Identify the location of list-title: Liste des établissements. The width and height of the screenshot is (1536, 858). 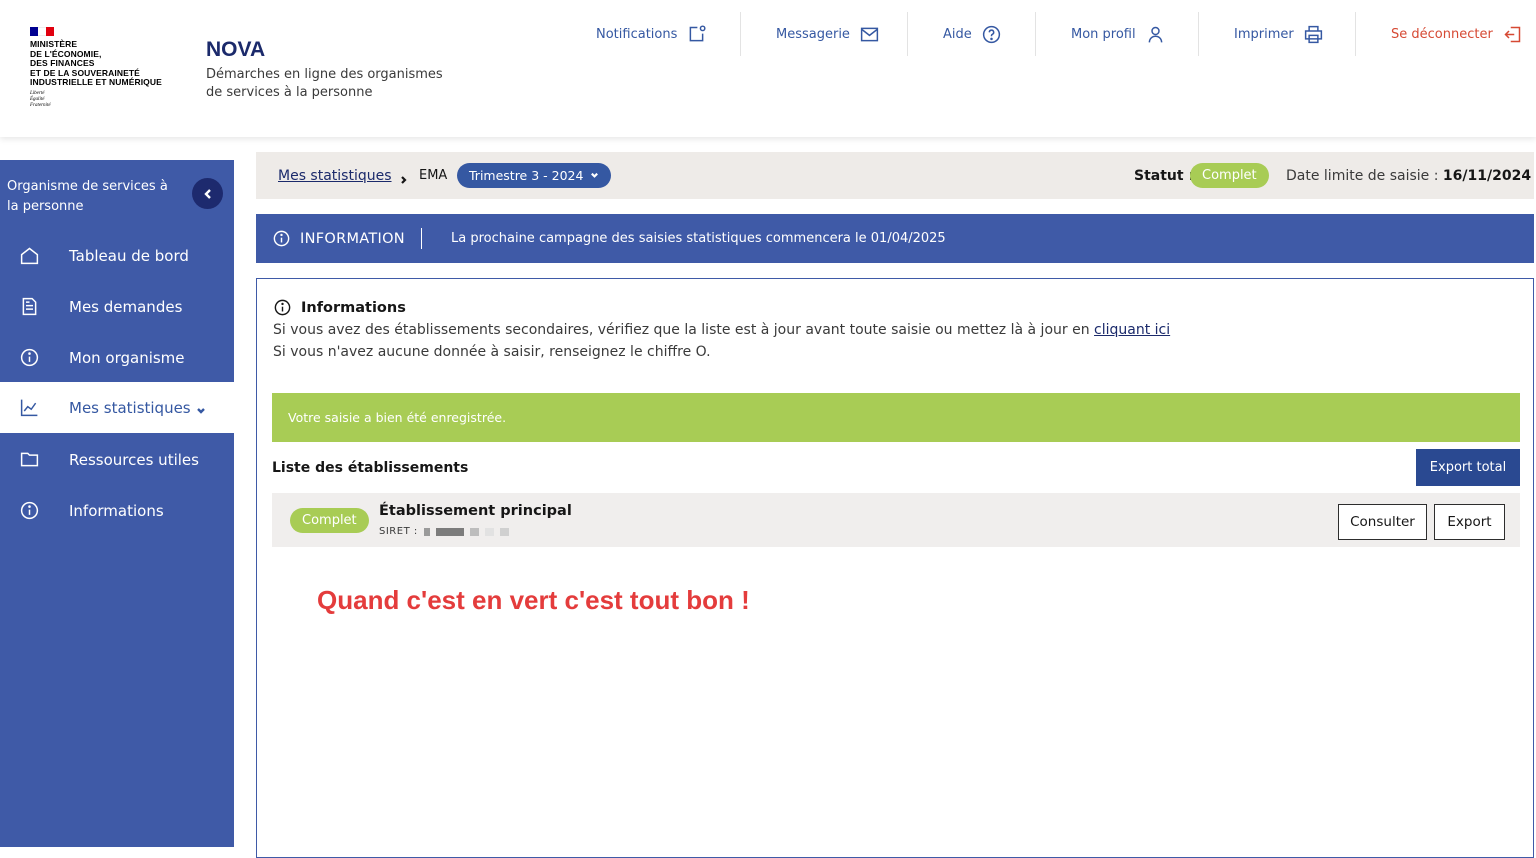
(370, 468).